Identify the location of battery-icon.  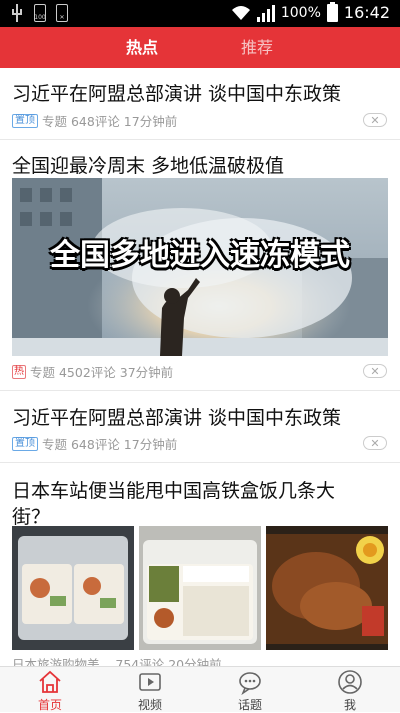
(332, 11).